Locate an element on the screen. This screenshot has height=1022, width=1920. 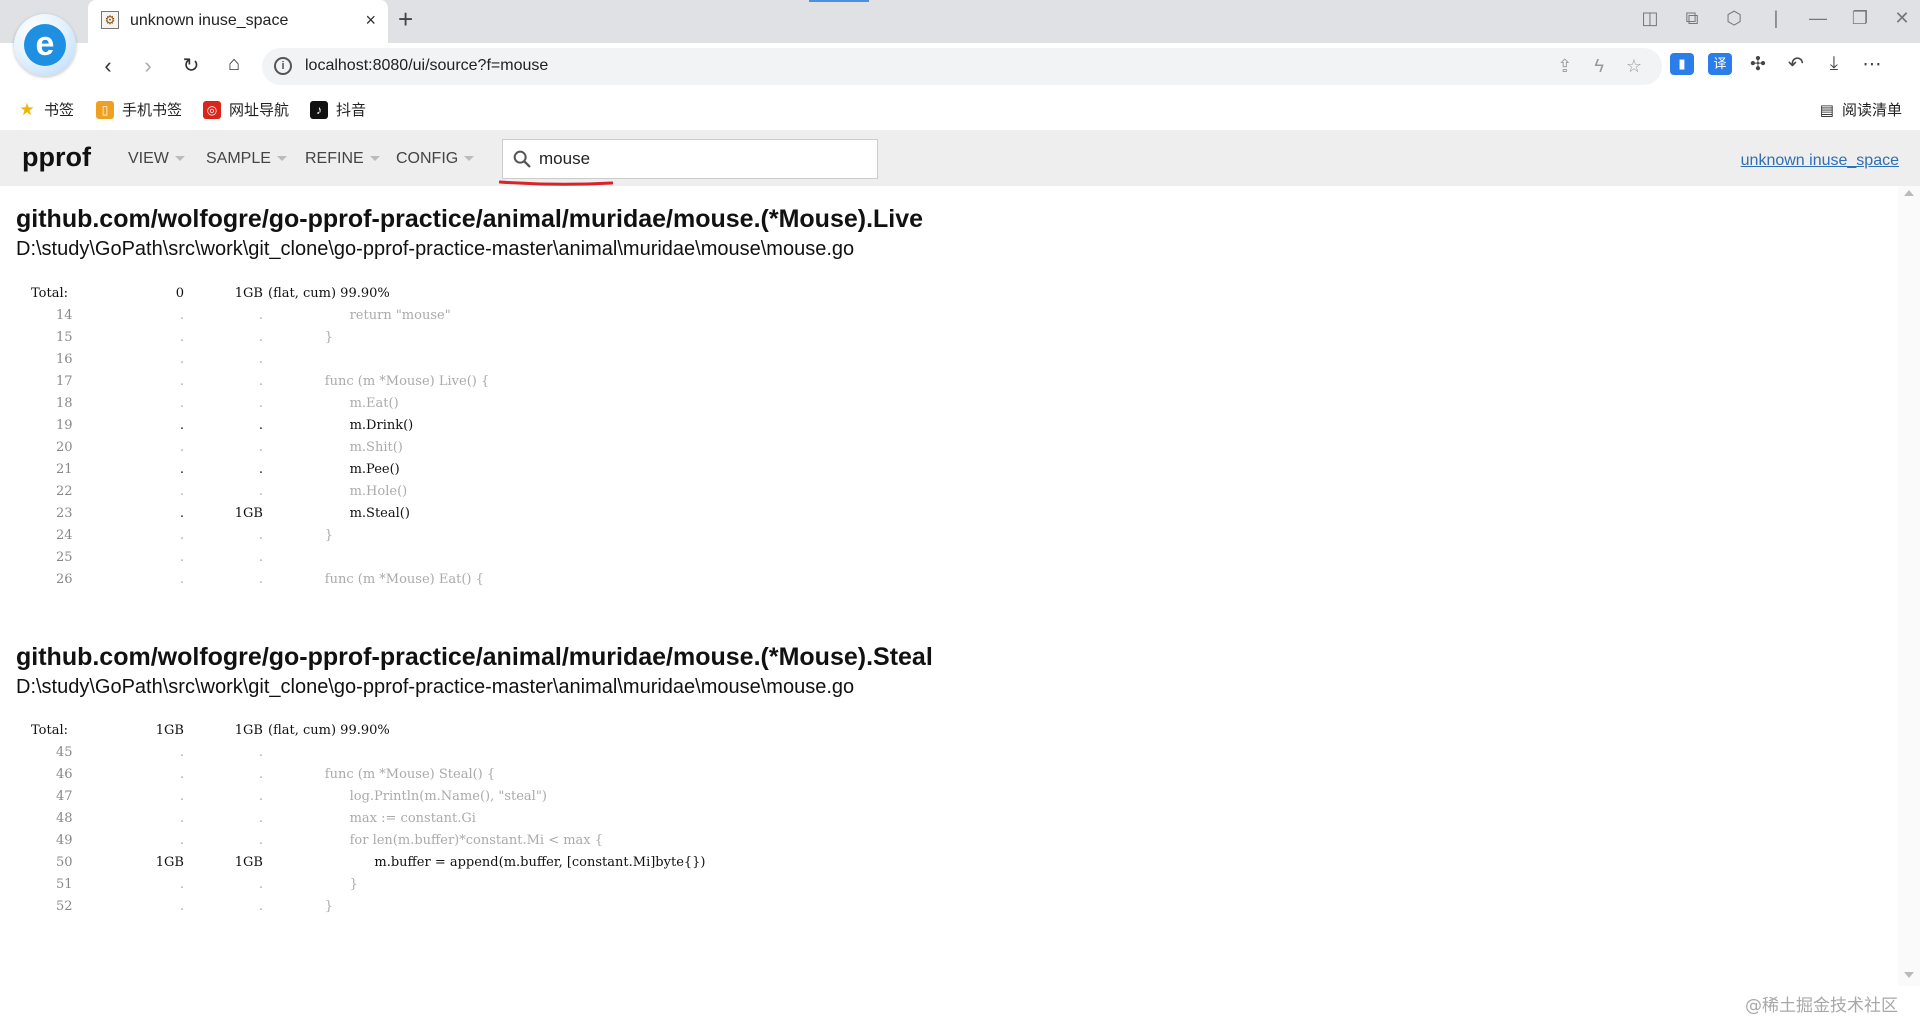
line-number: 49 is located at coordinates (64, 840).